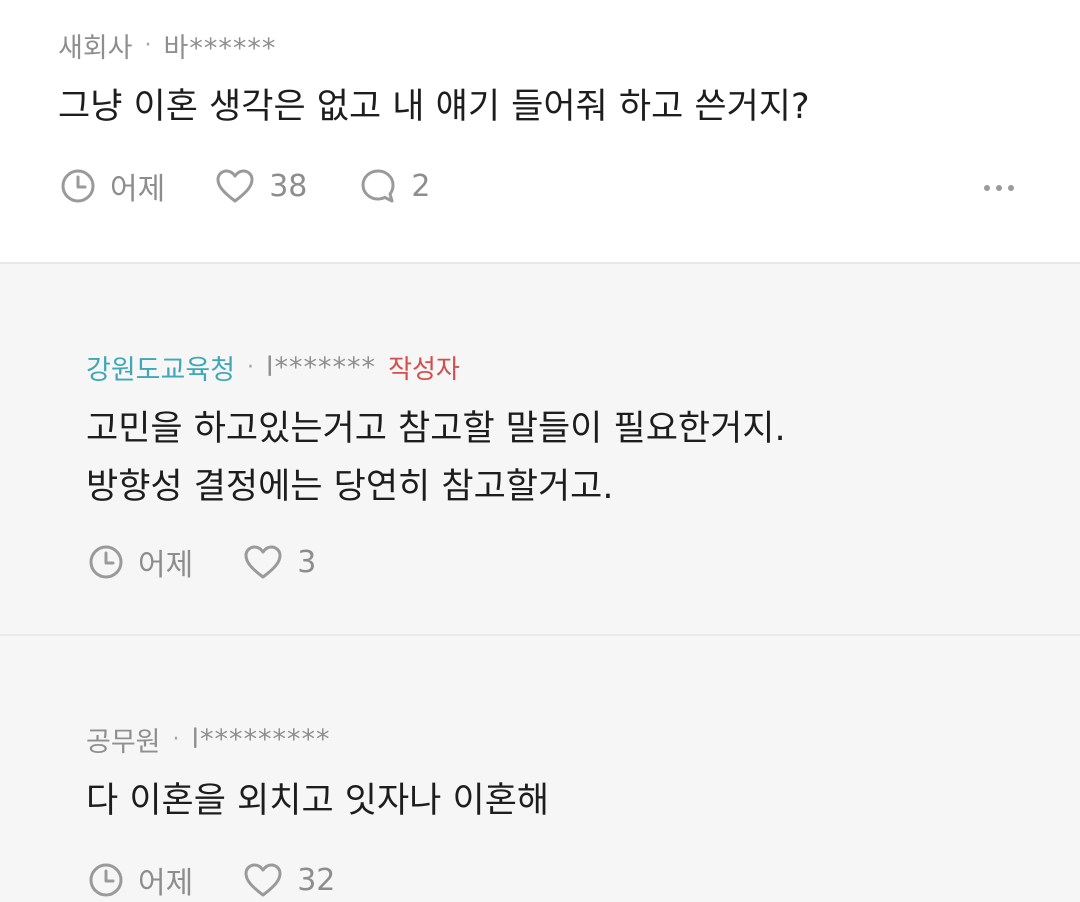 This screenshot has height=902, width=1080. Describe the element at coordinates (160, 367) in the screenshot. I see `company-name: 강원도교육청` at that location.